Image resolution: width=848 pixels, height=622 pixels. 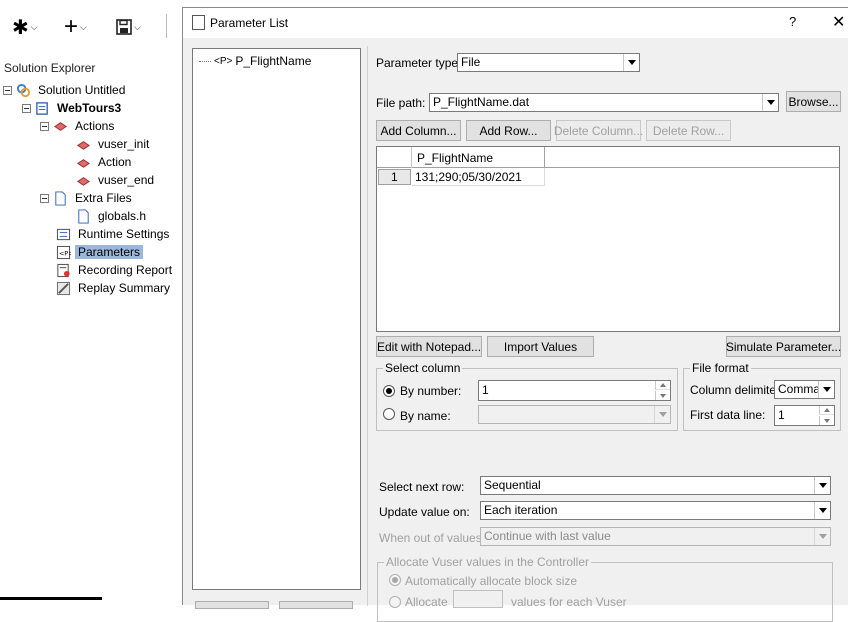 What do you see at coordinates (198, 22) in the screenshot?
I see `dialog-icon` at bounding box center [198, 22].